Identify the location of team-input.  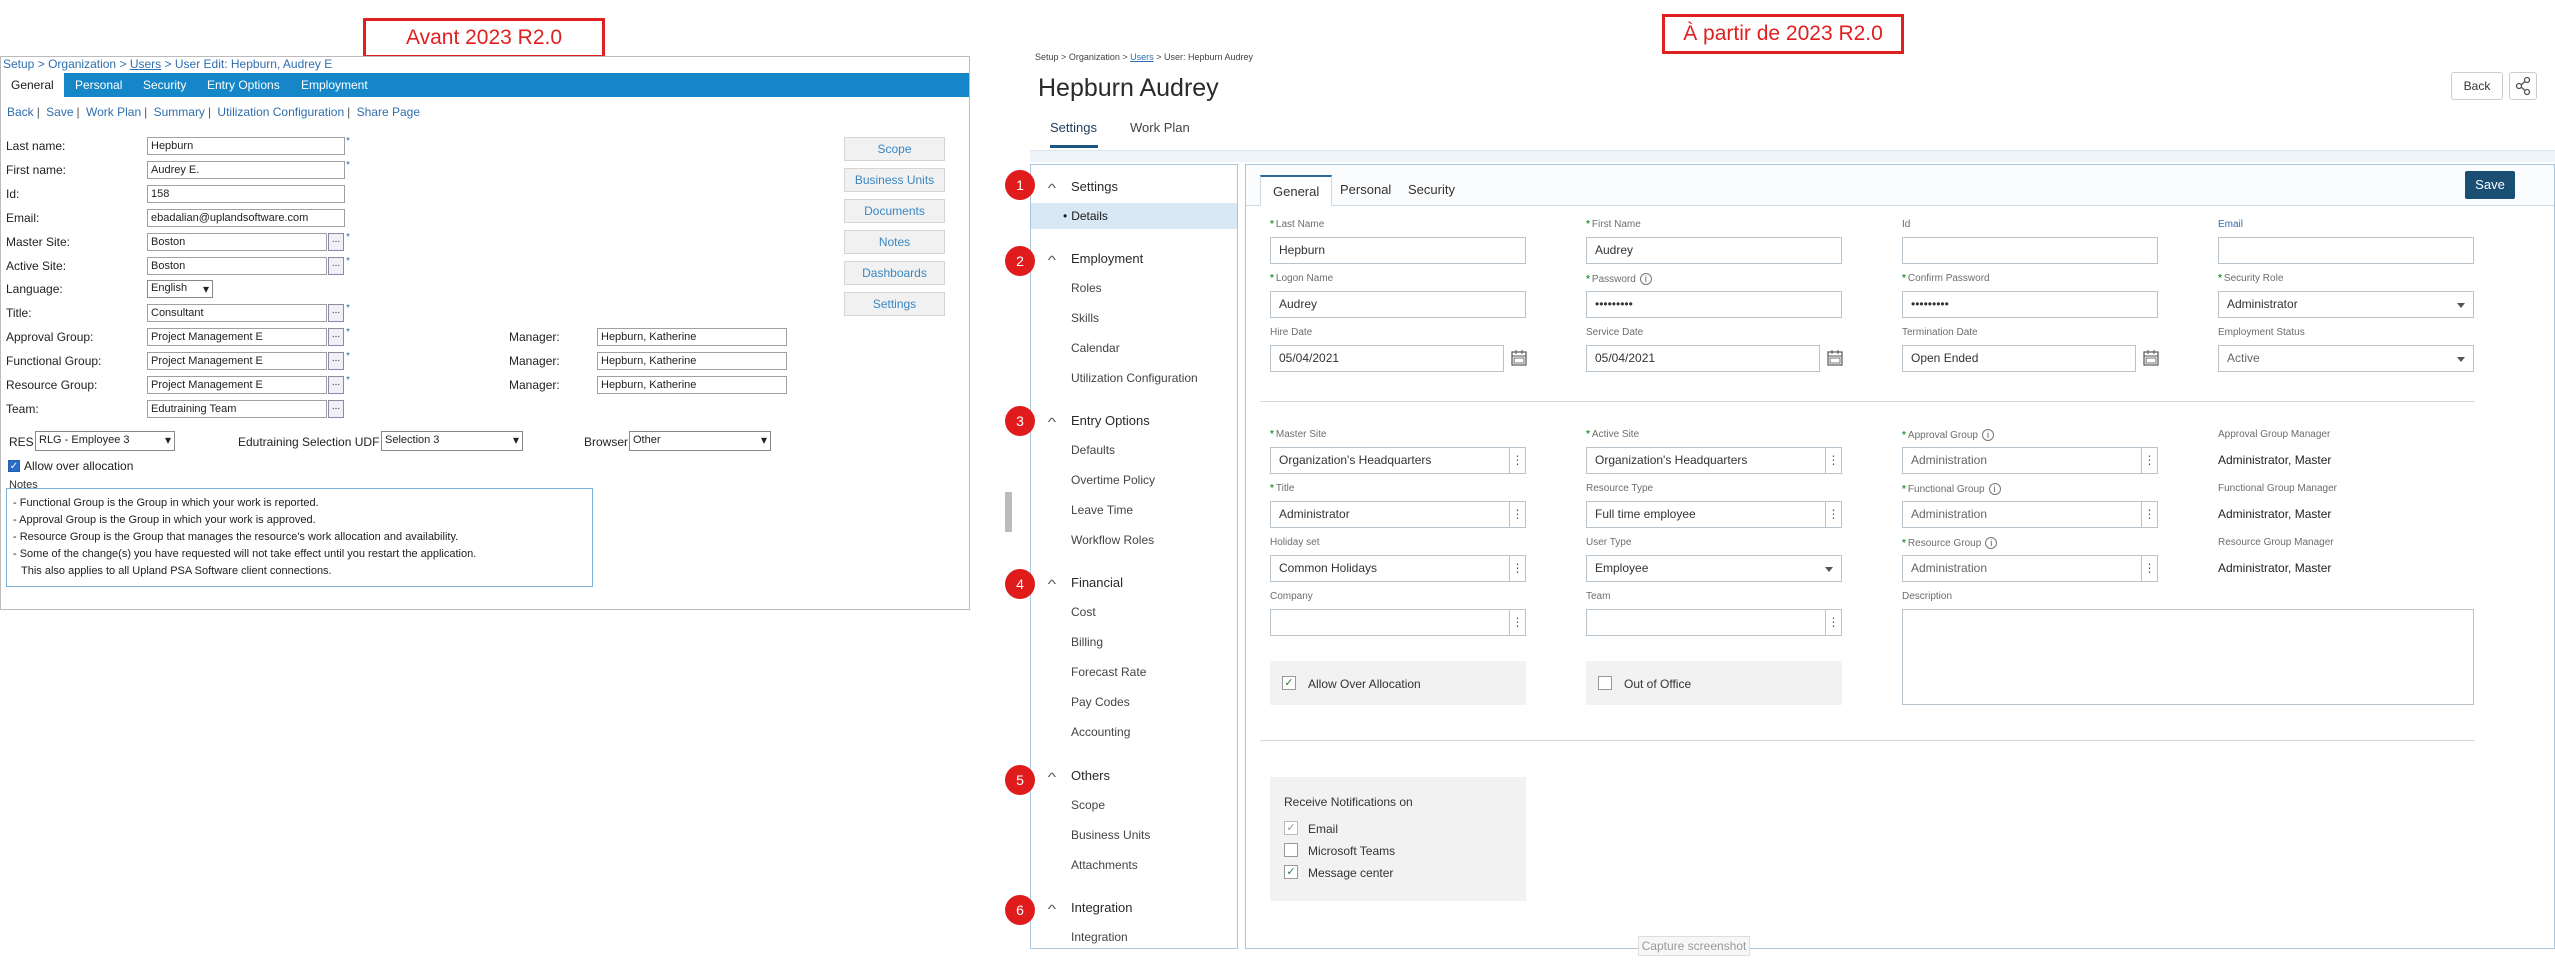
(1706, 622).